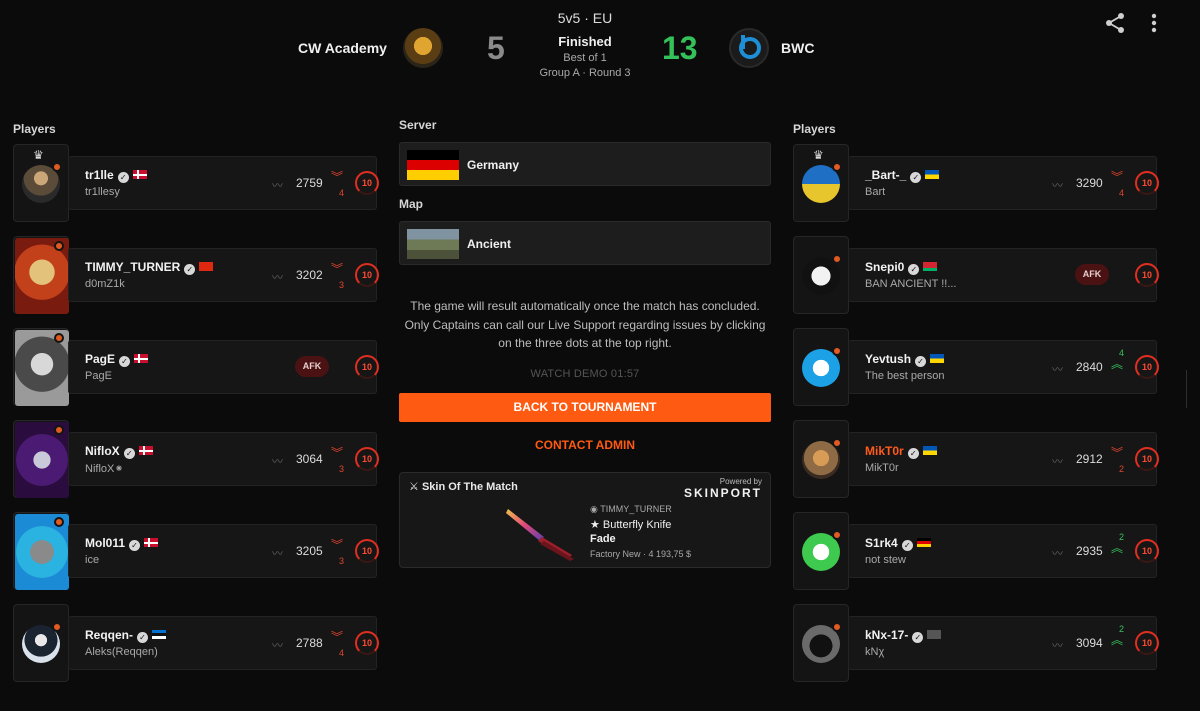  Describe the element at coordinates (888, 359) in the screenshot. I see `player-name-text: Yevtush` at that location.